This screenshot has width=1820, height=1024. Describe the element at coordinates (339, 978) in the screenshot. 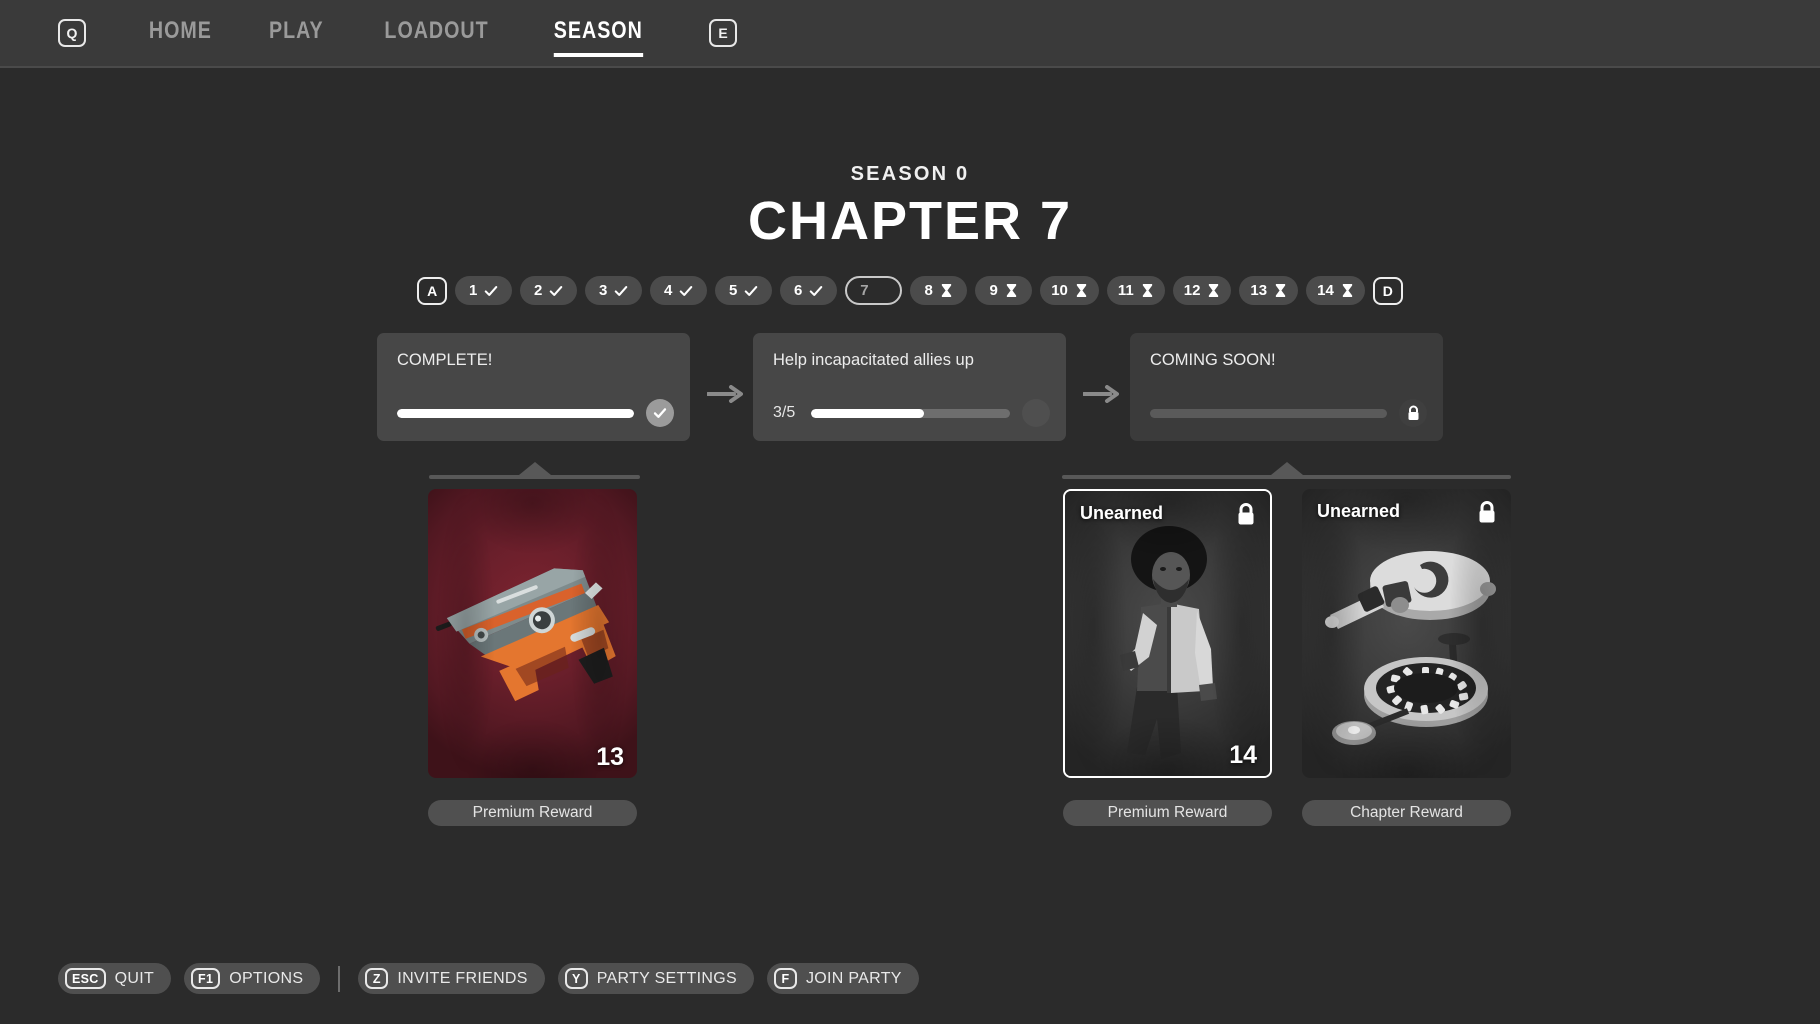

I see `footer-divider` at that location.